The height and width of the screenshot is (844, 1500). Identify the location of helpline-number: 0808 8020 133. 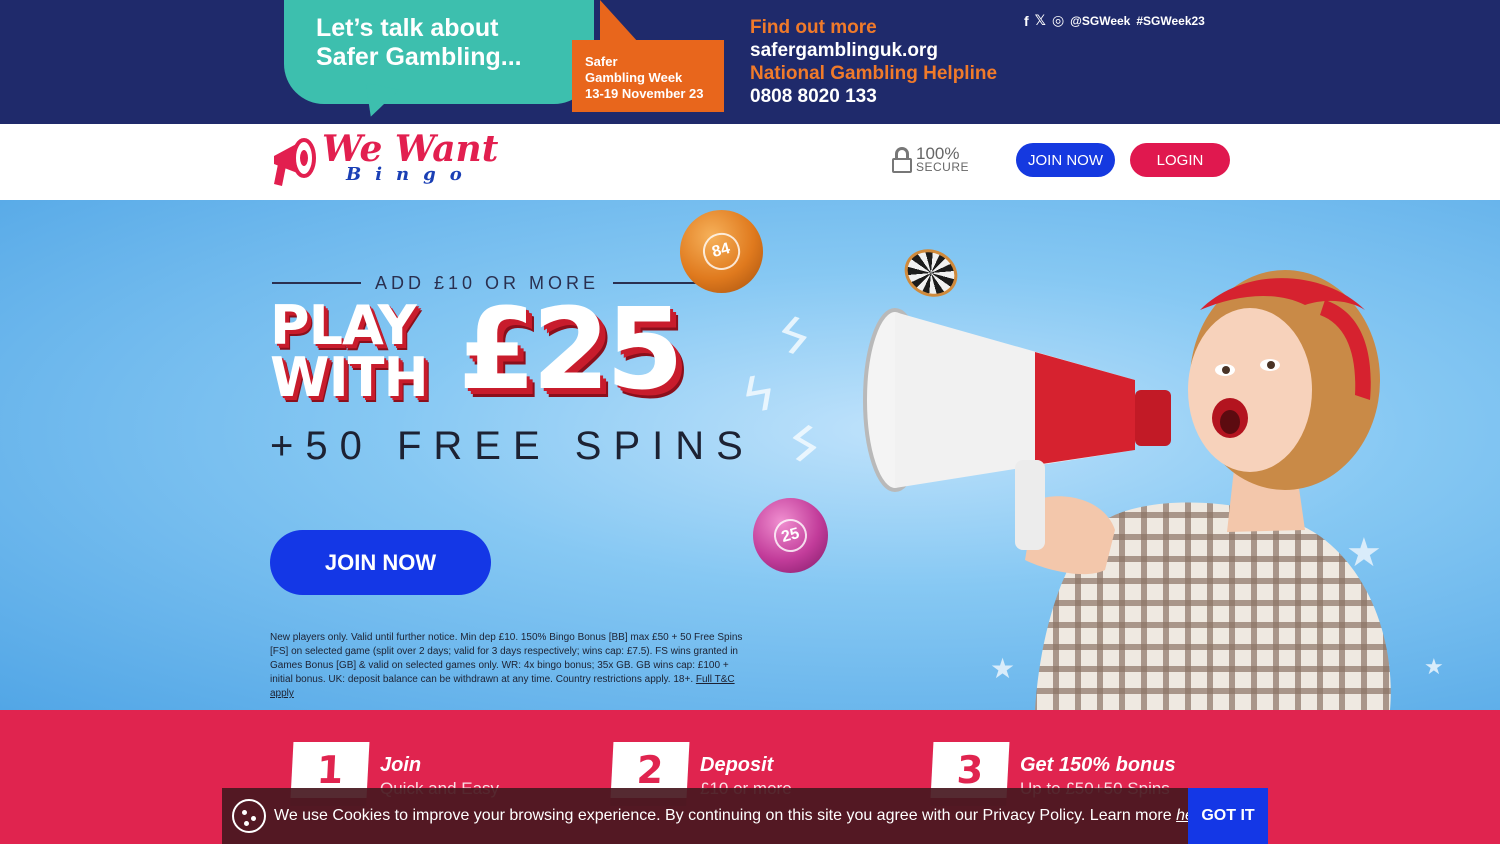
(873, 96).